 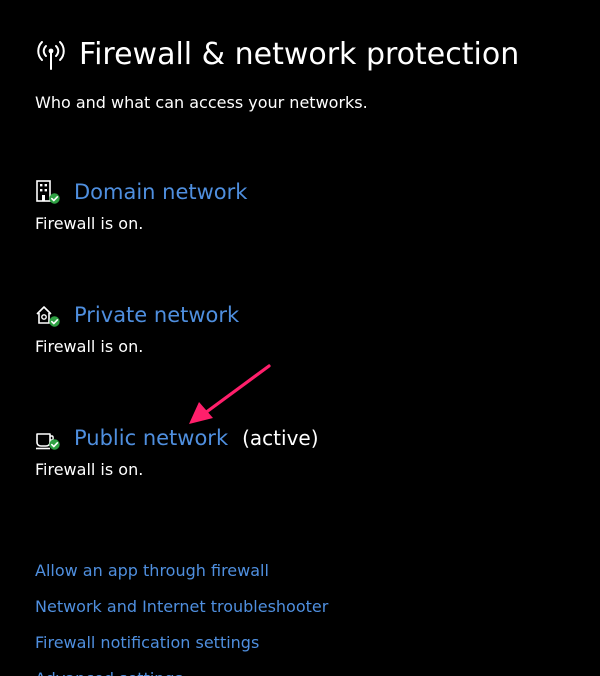 I want to click on domain-network-header: Domain network, so click(x=141, y=192).